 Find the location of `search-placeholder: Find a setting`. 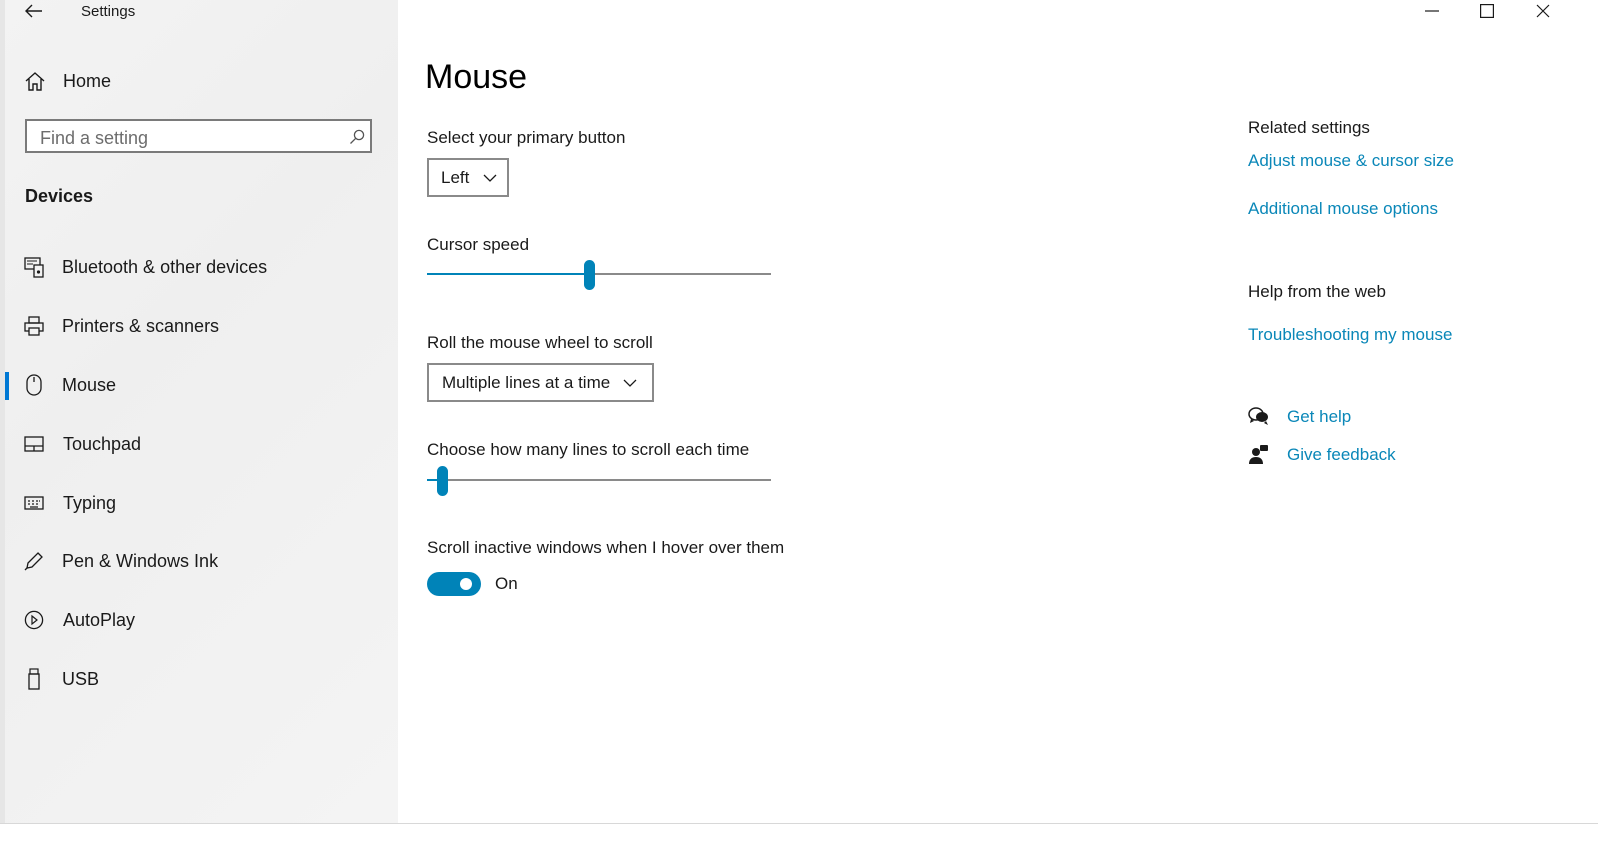

search-placeholder: Find a setting is located at coordinates (94, 138).